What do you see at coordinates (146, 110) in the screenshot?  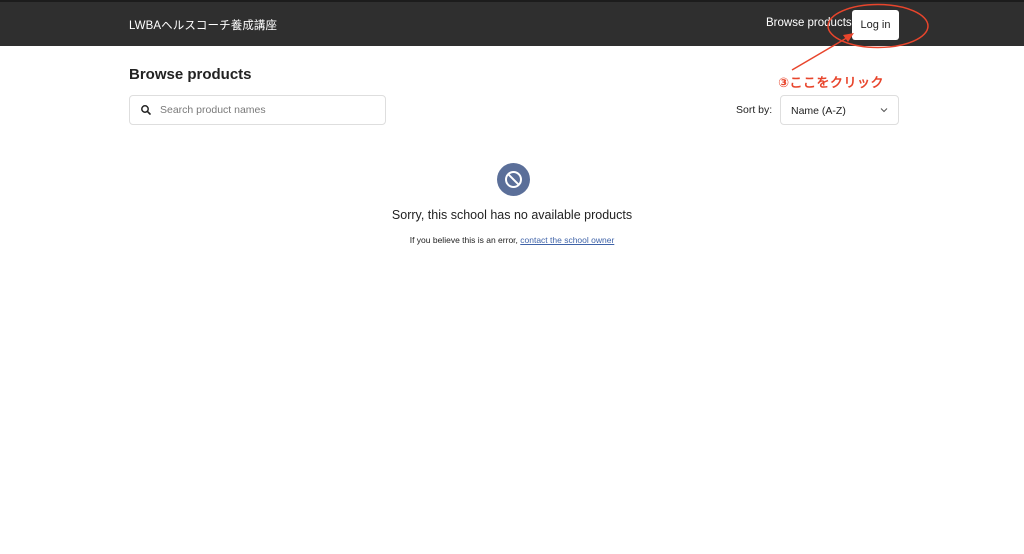 I see `search-icon` at bounding box center [146, 110].